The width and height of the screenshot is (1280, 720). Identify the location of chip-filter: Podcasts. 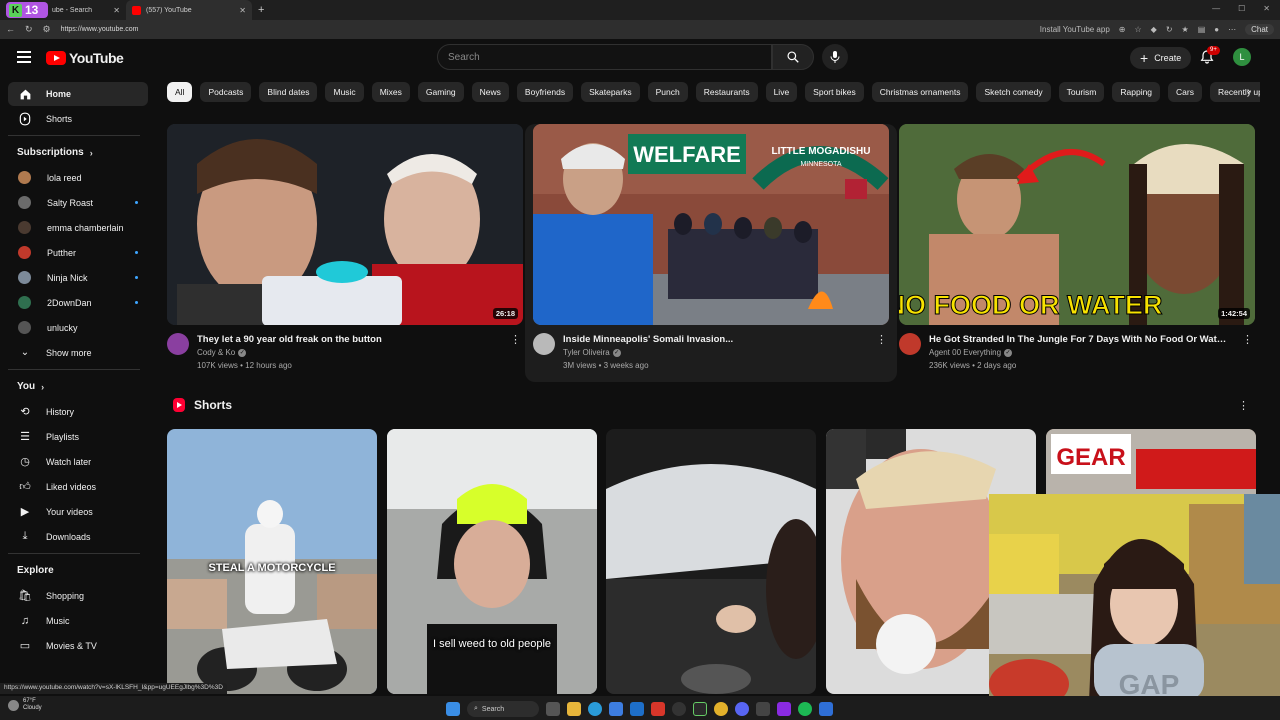
(226, 92).